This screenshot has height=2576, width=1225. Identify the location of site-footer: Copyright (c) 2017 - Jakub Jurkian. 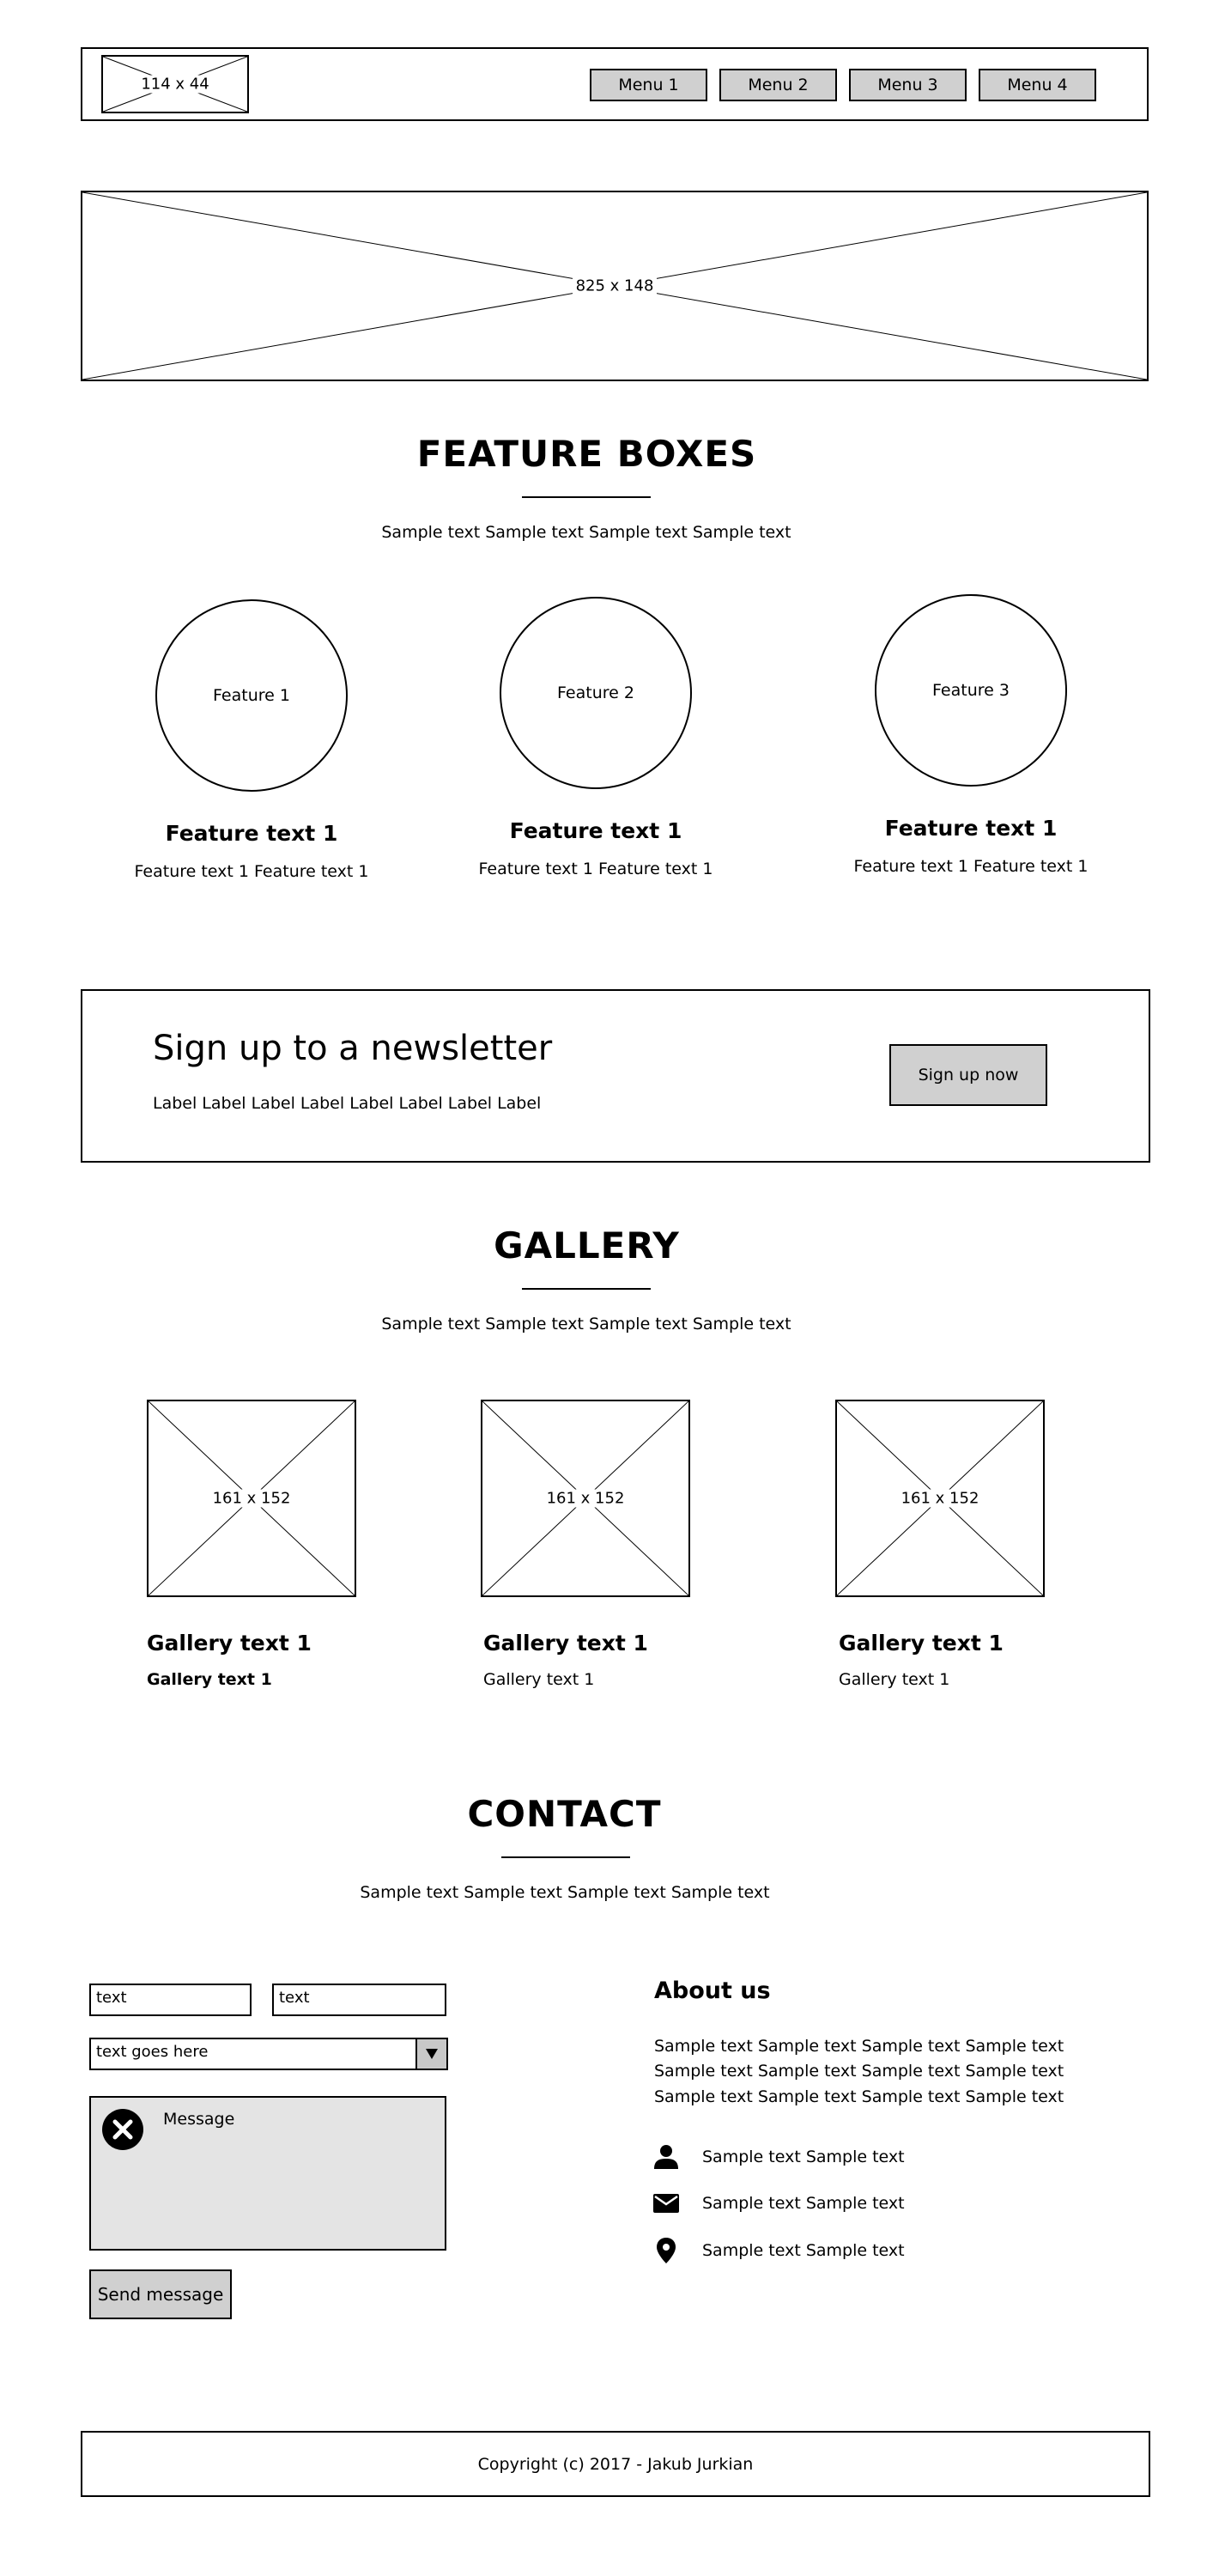
(615, 2464).